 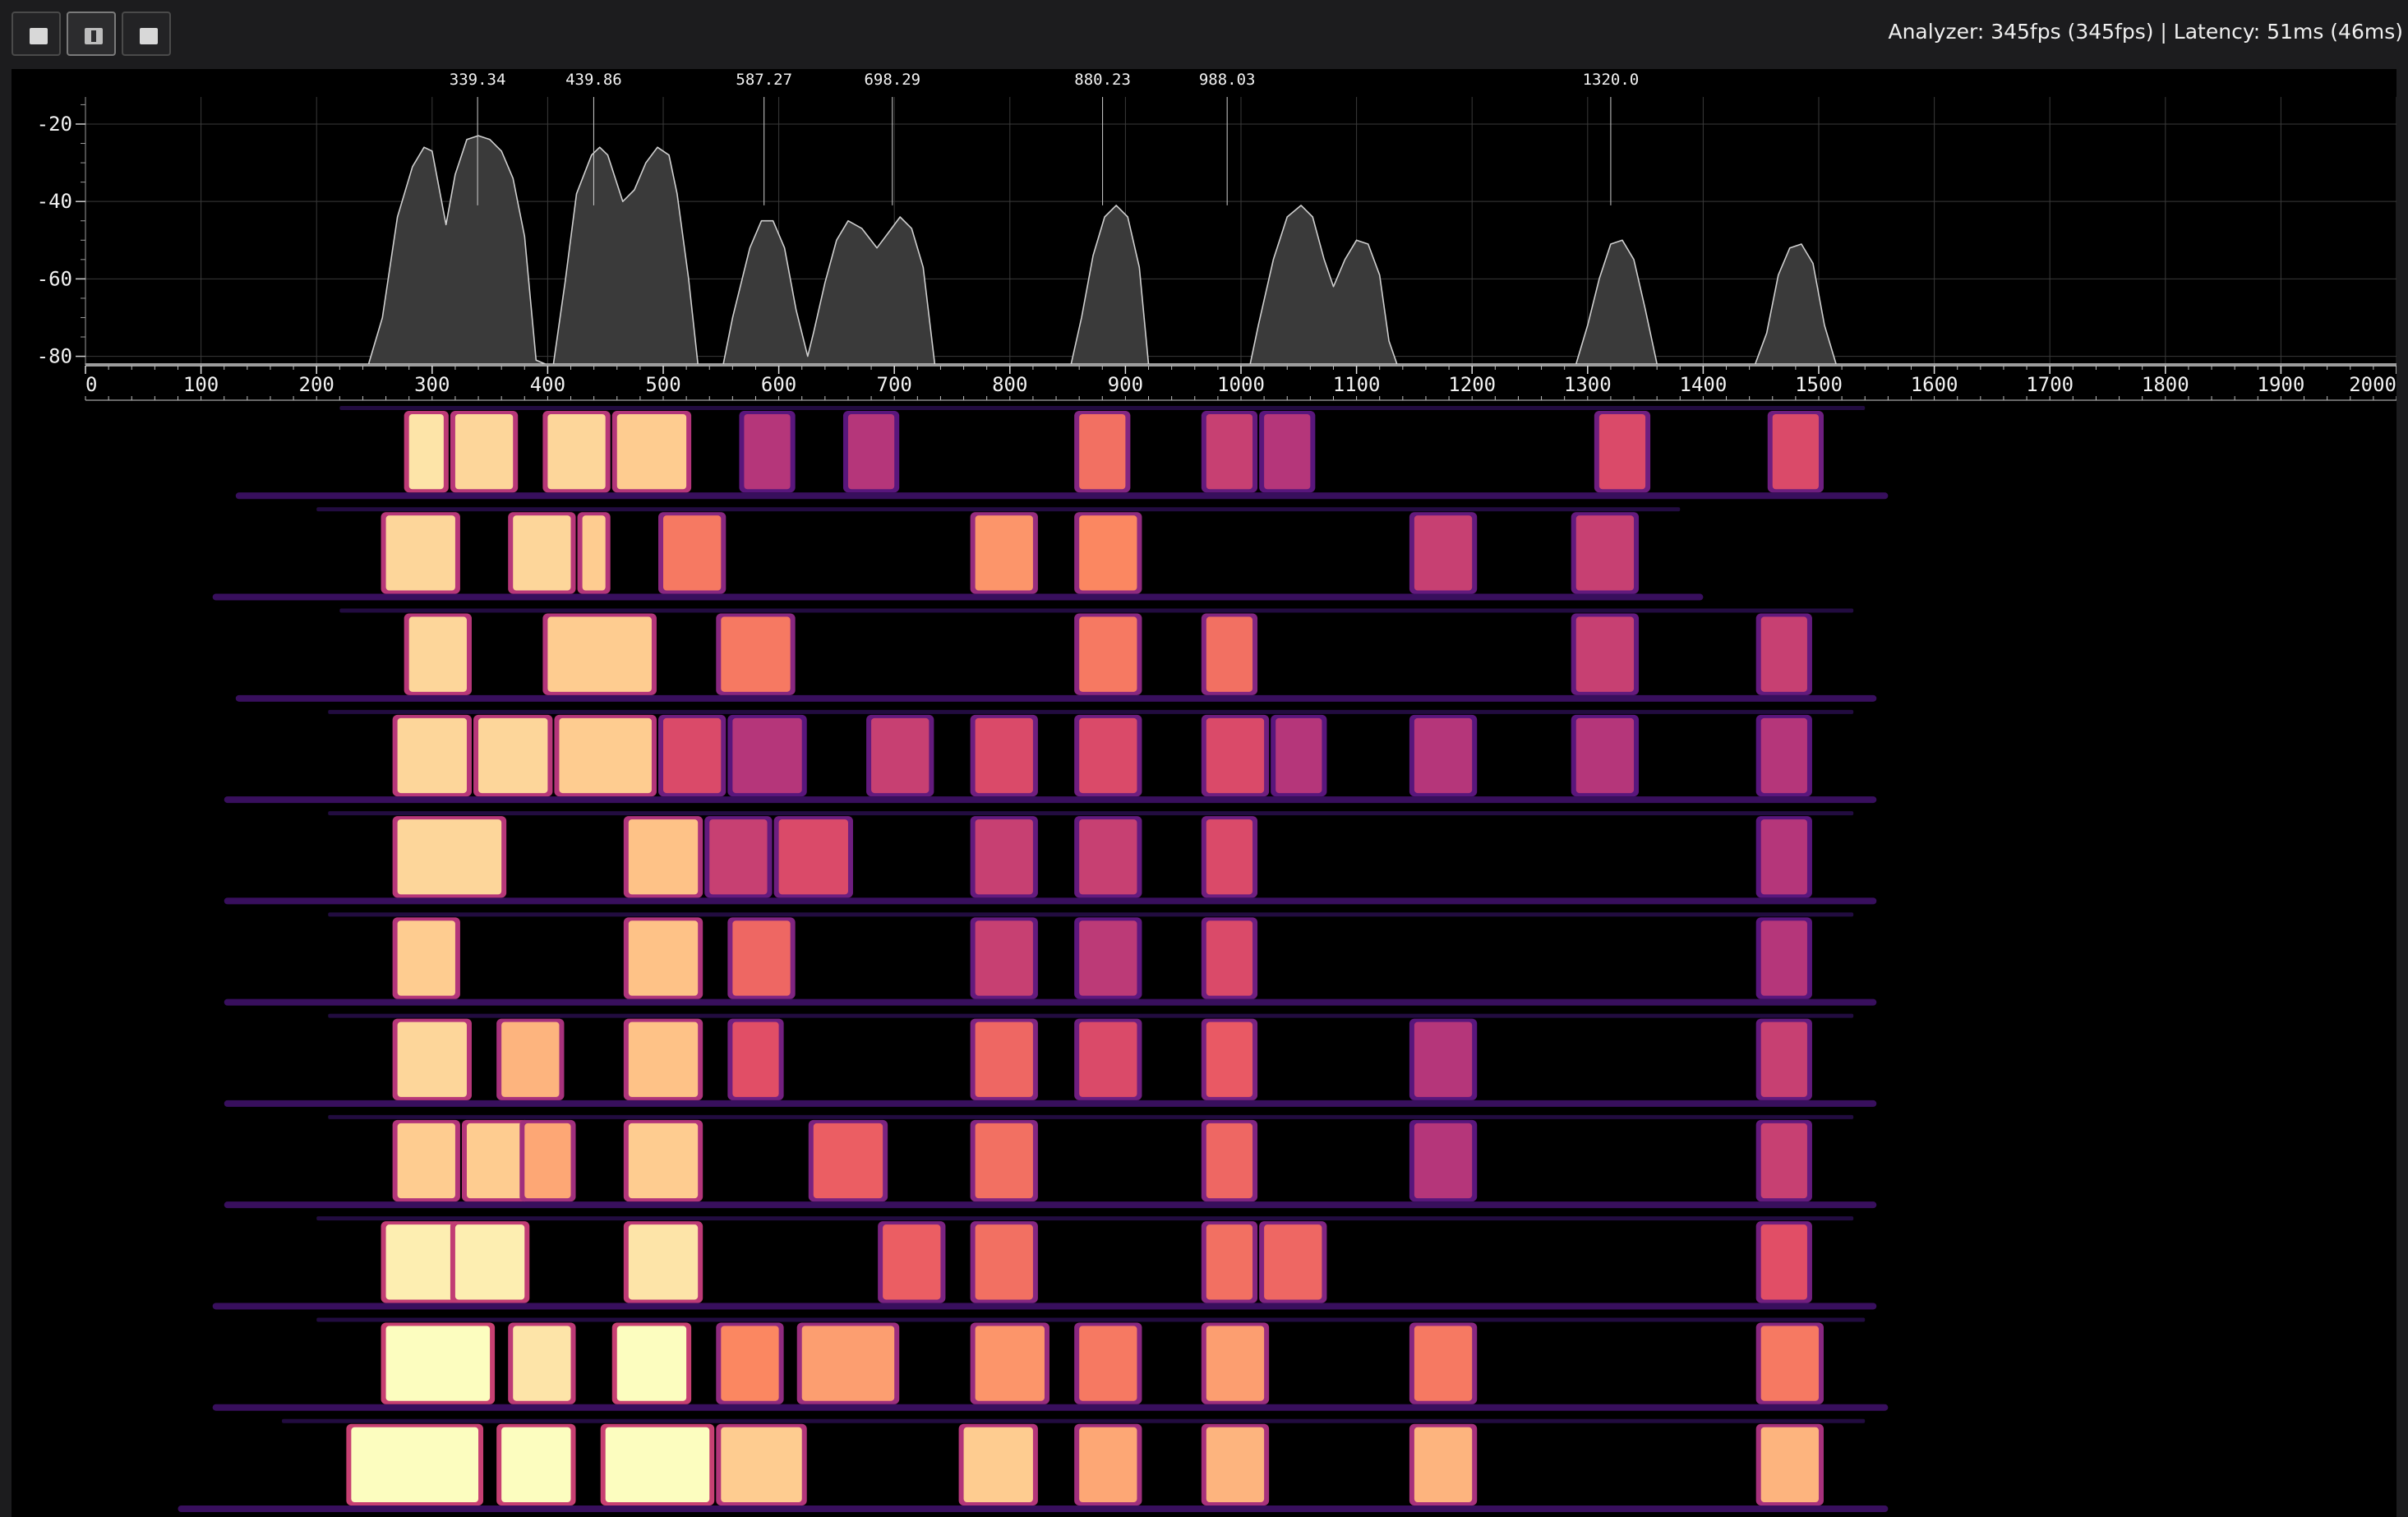 What do you see at coordinates (1704, 384) in the screenshot?
I see `x-tick-label: 1400` at bounding box center [1704, 384].